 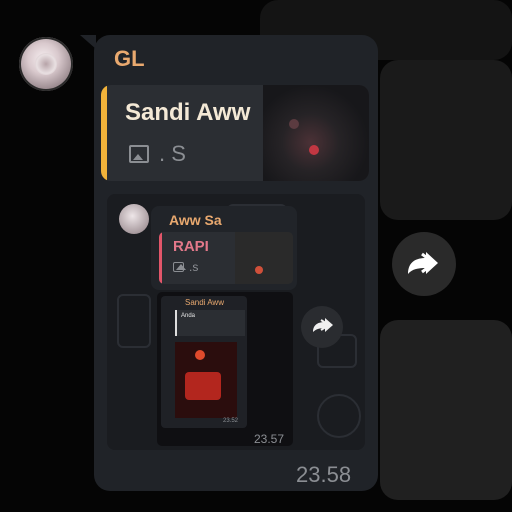 What do you see at coordinates (424, 264) in the screenshot?
I see `forward-button` at bounding box center [424, 264].